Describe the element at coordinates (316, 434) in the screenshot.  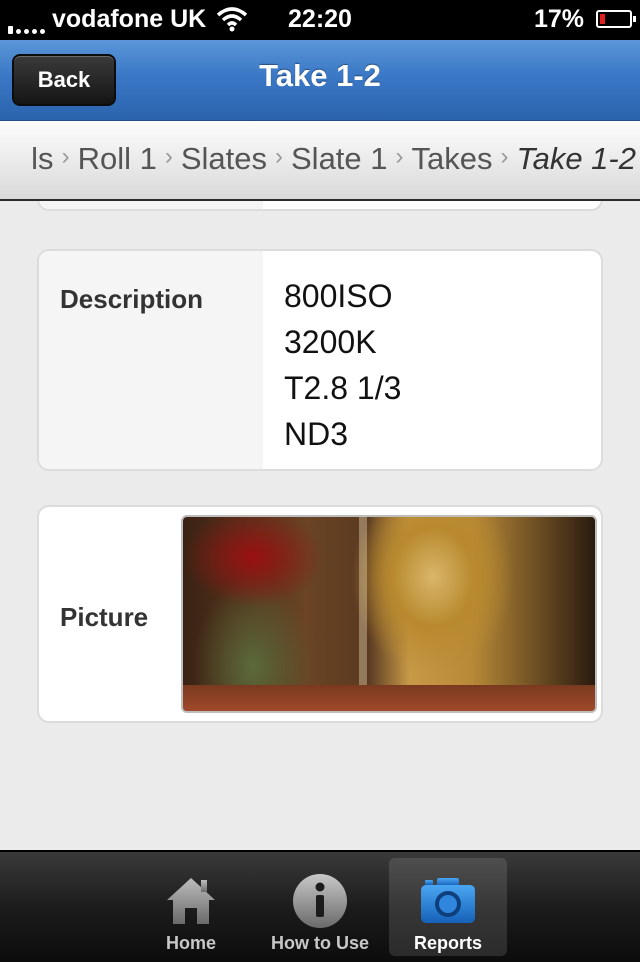
I see `description-line: ND3` at that location.